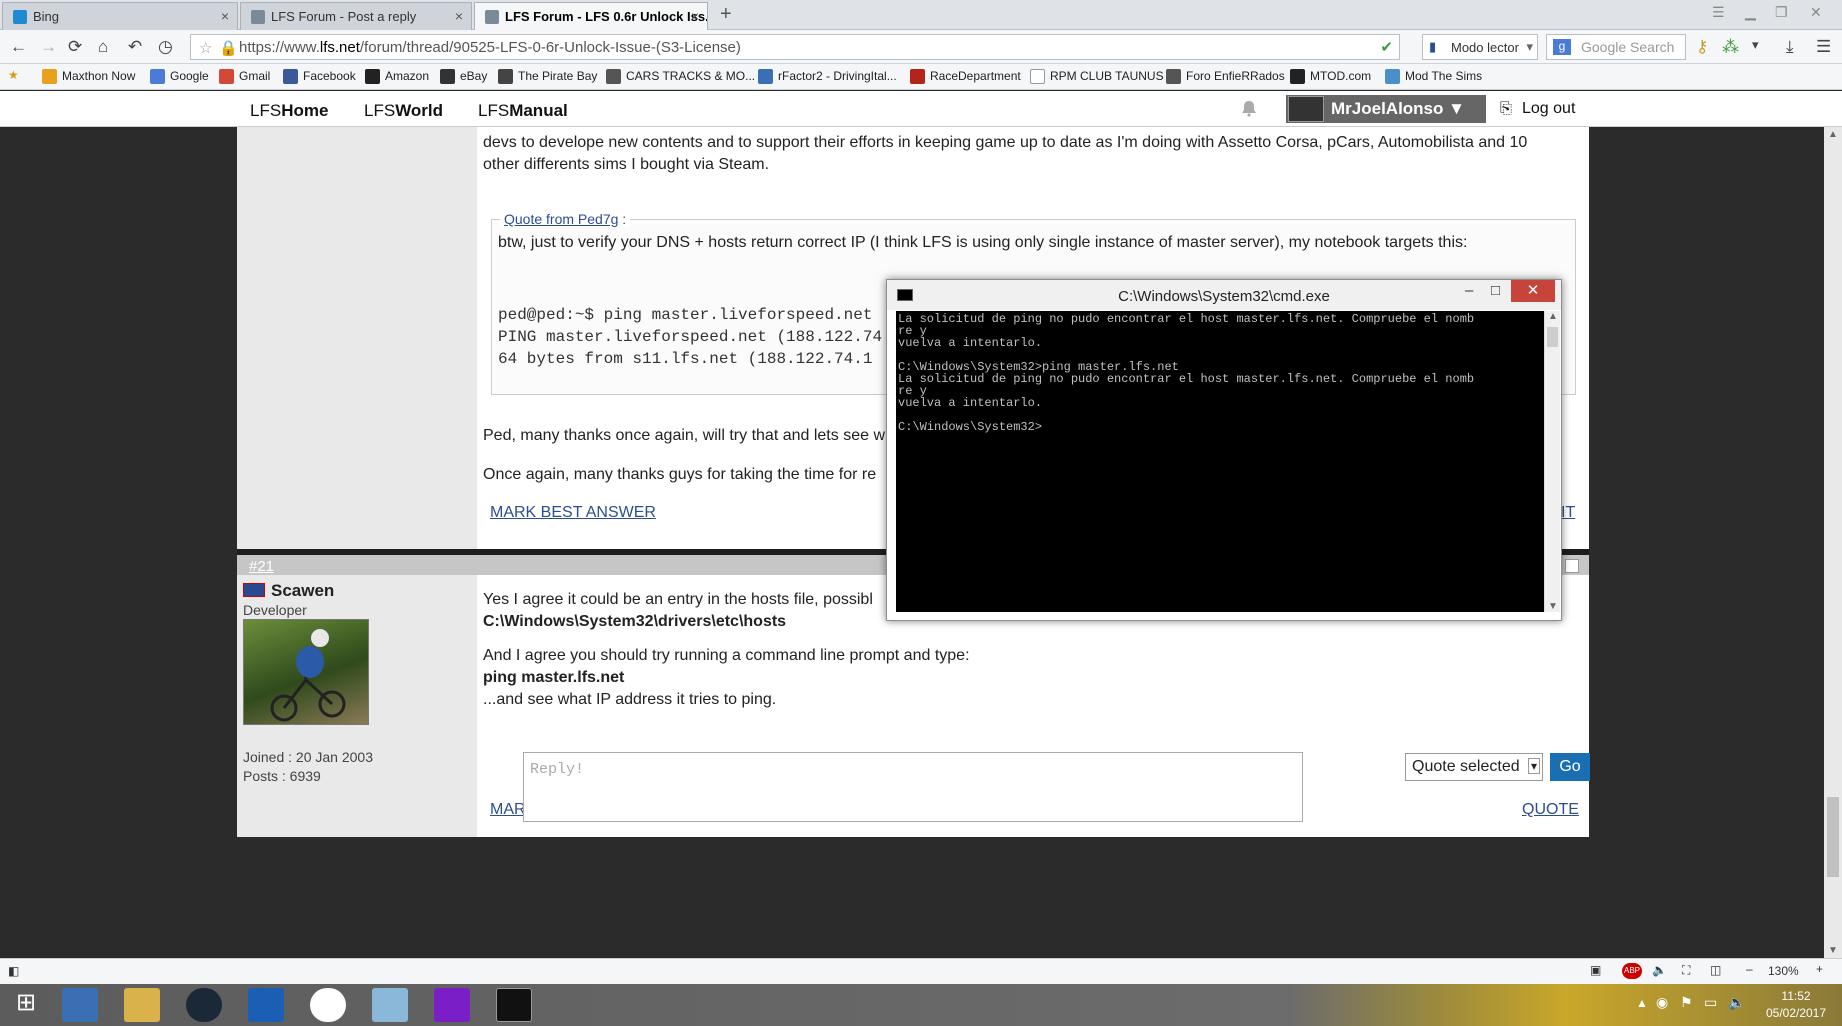  I want to click on tray-arrow-icon: ▲, so click(1642, 1003).